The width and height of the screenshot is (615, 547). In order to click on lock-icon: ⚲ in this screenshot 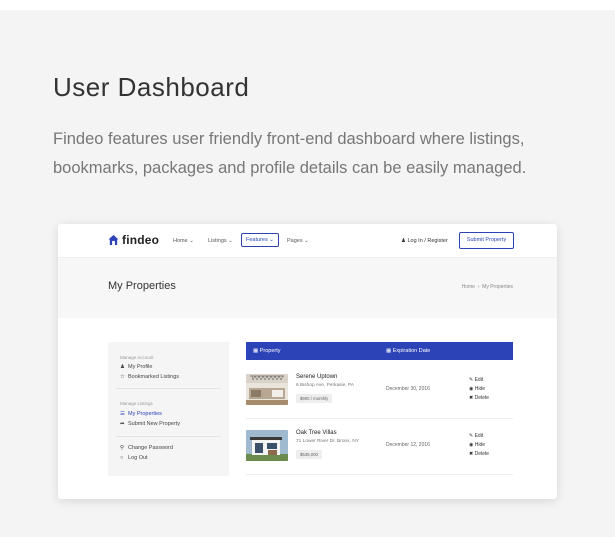, I will do `click(122, 448)`.